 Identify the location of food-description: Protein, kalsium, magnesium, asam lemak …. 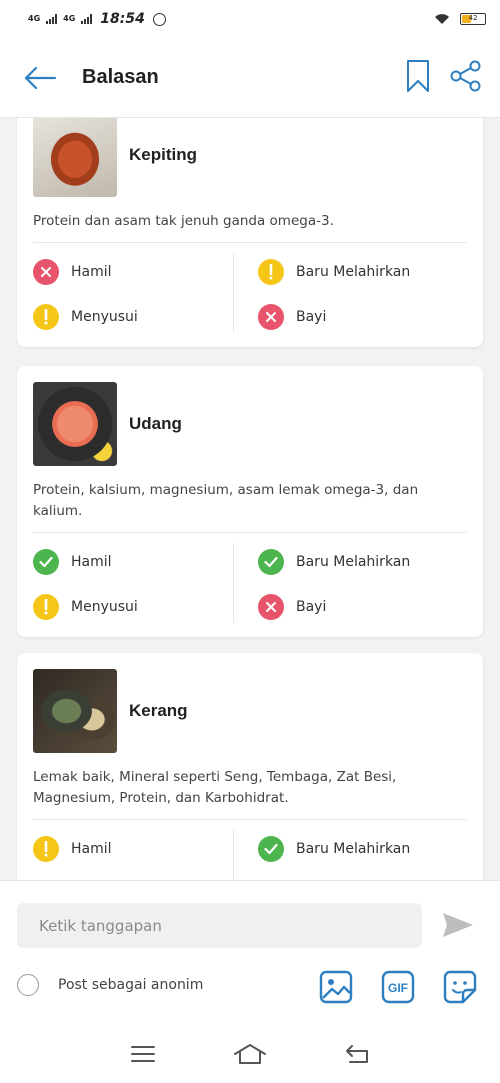
(250, 499).